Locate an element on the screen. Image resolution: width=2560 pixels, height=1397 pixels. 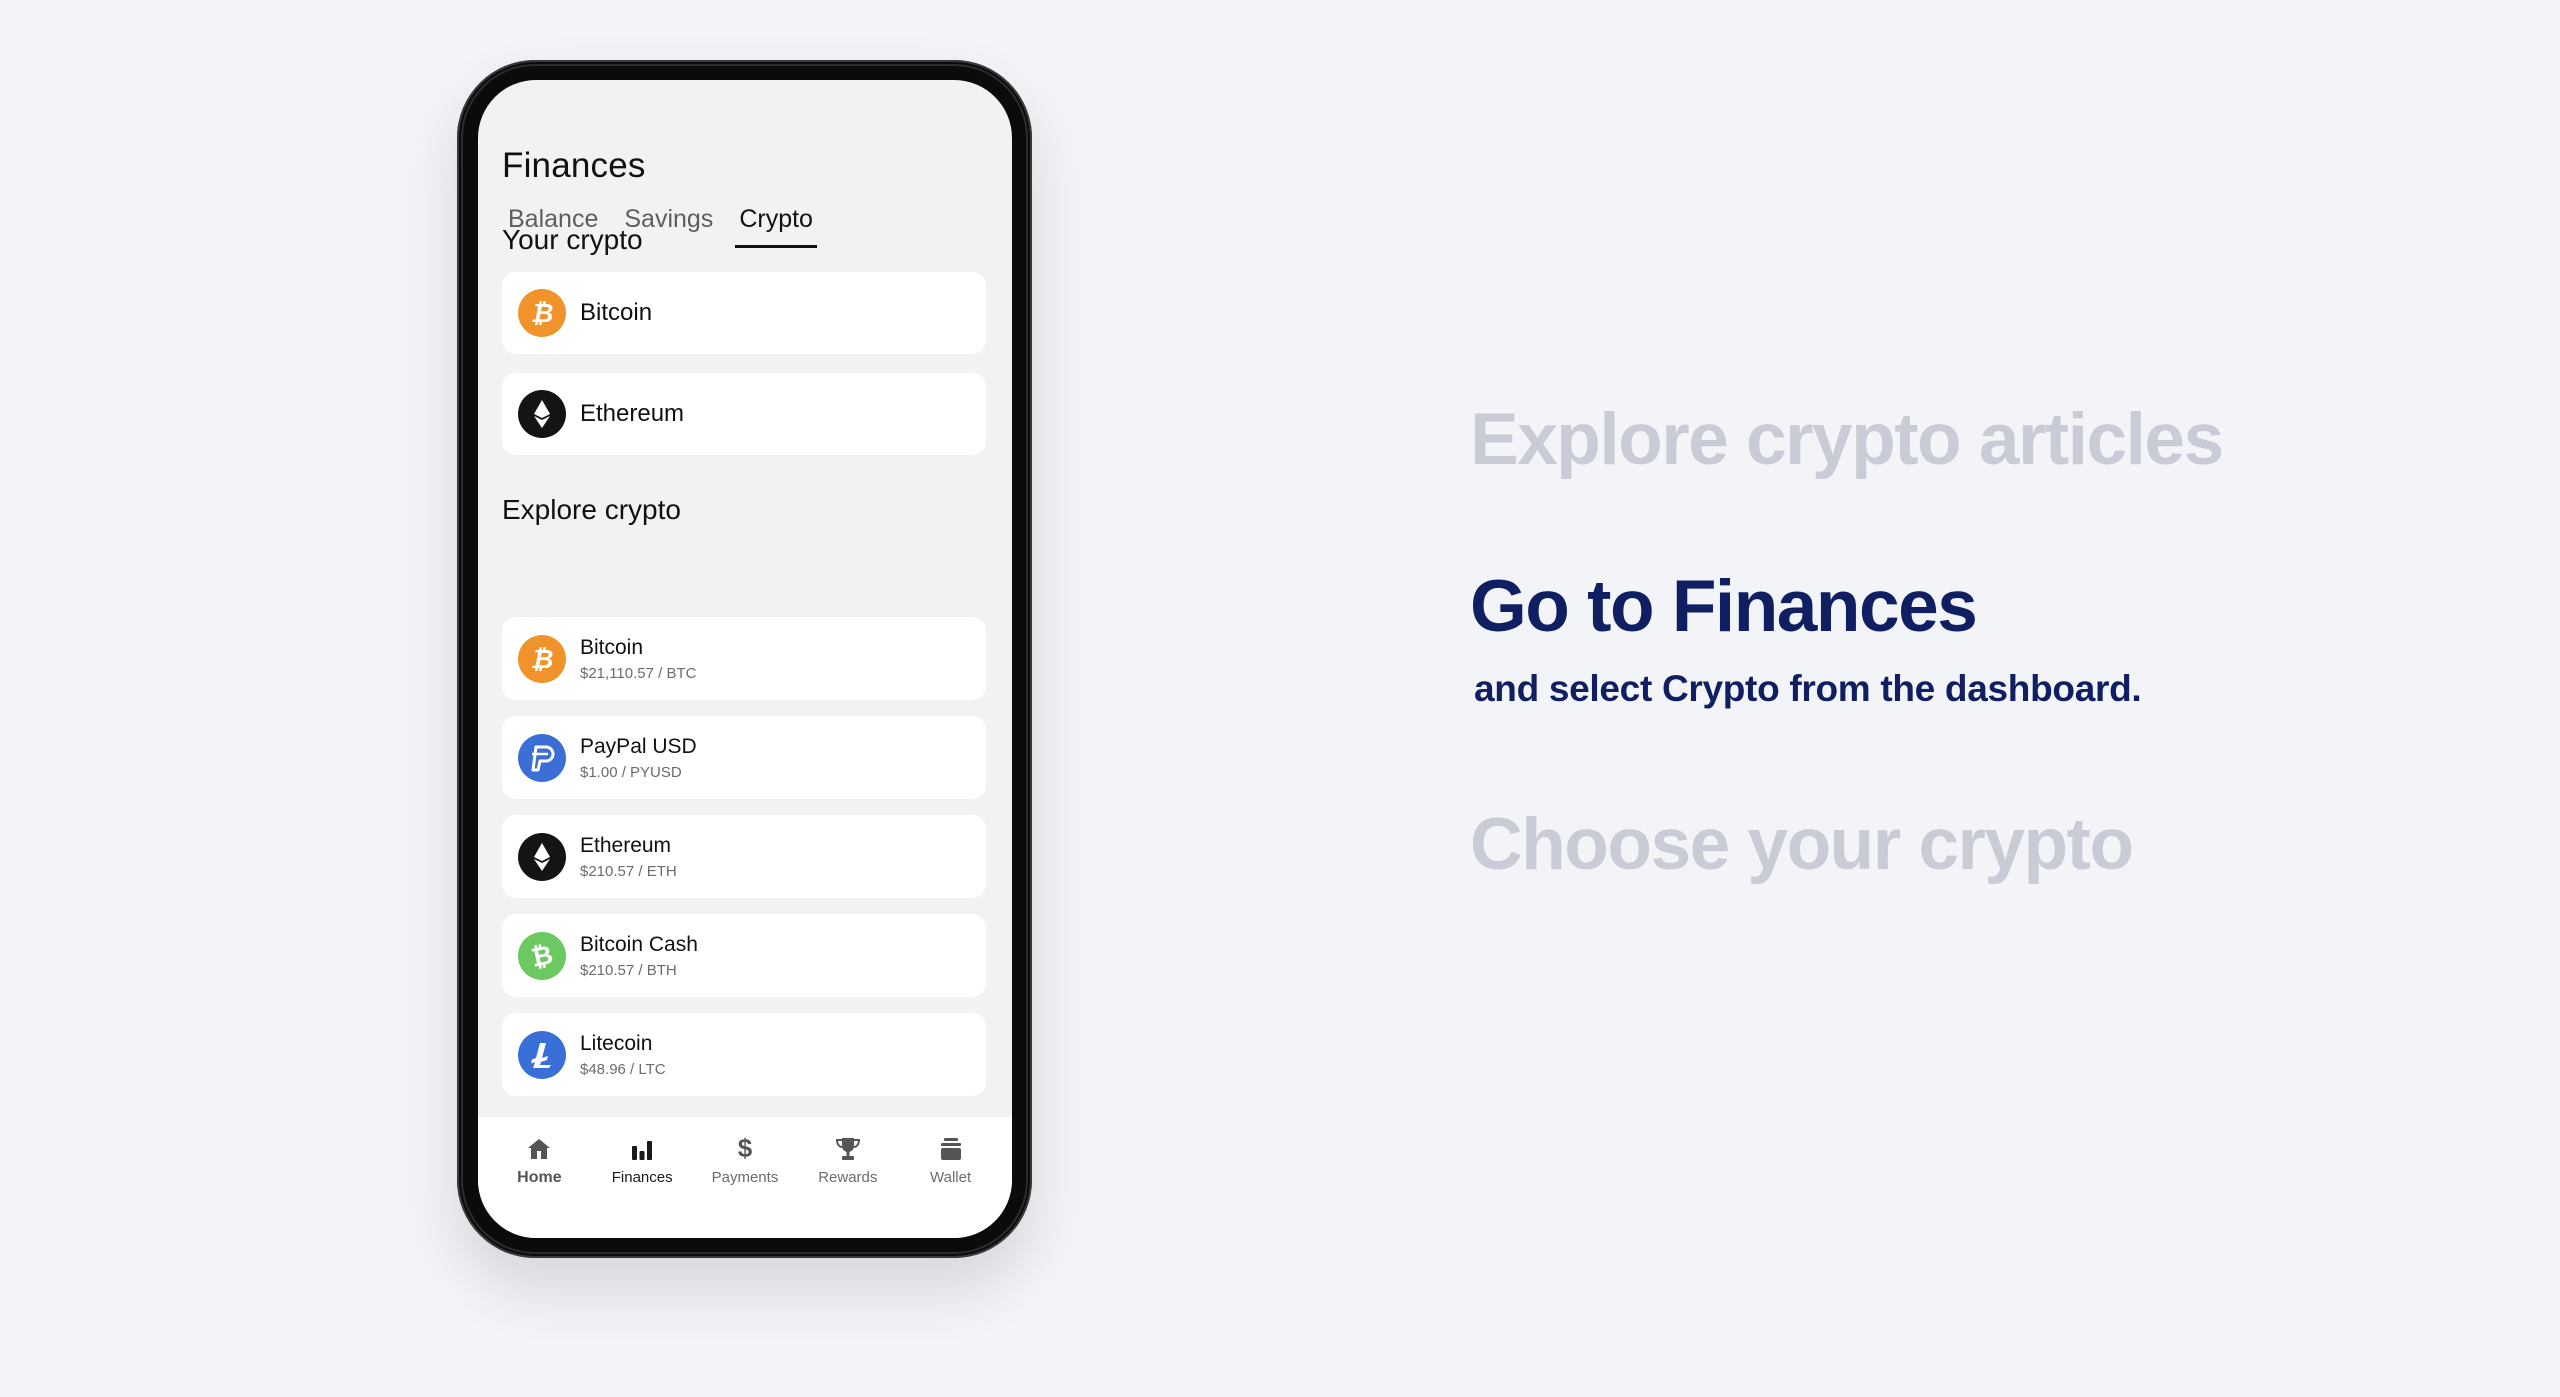
your-crypto-item-ethereum: Ethereum is located at coordinates (744, 414).